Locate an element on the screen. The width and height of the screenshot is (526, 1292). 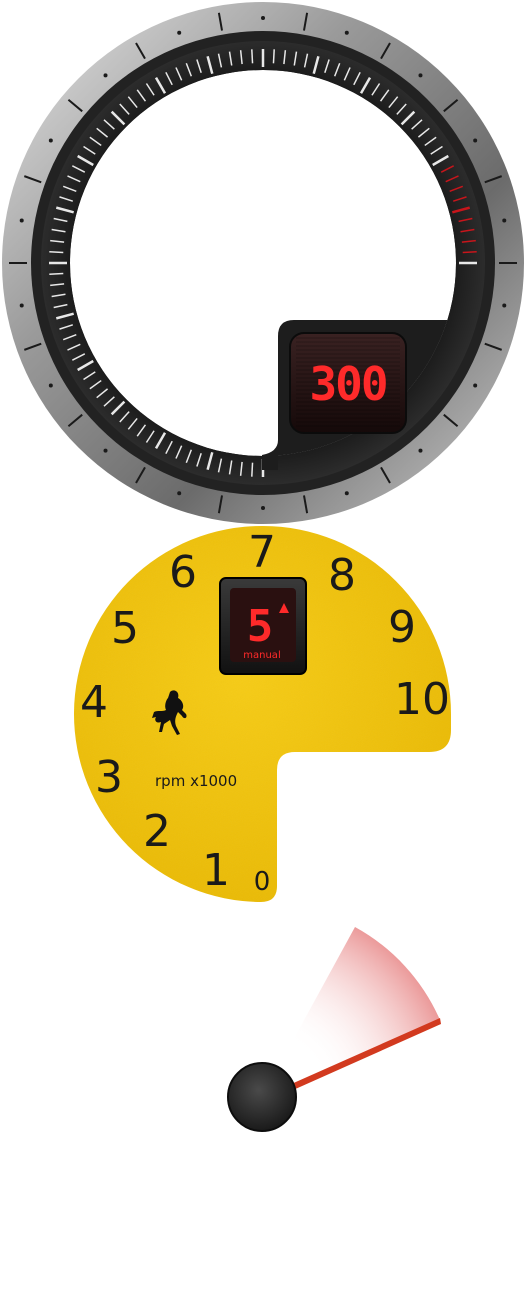
needle-layer is located at coordinates (334, 1029).